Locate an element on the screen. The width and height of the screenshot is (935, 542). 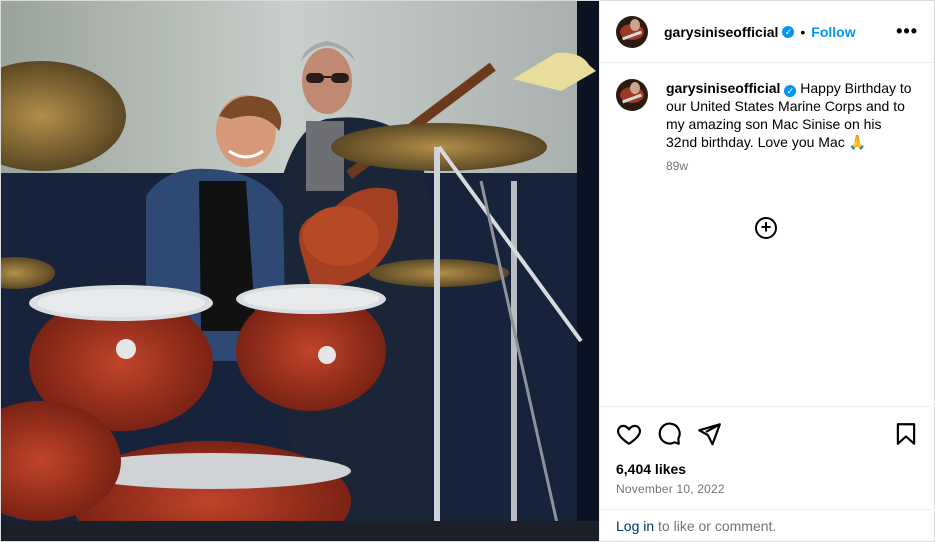
post-date: November 10, 2022 is located at coordinates (670, 489).